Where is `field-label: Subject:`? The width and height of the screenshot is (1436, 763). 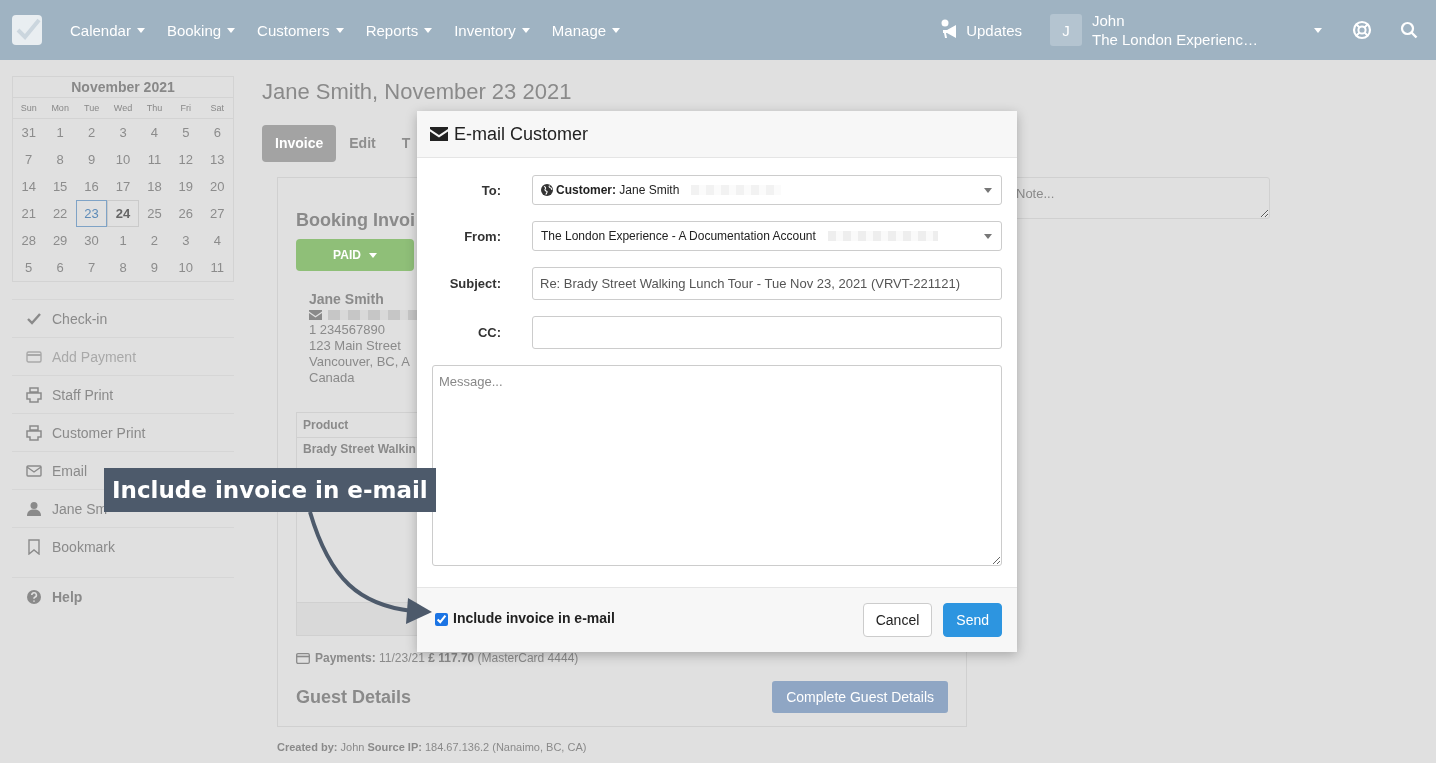 field-label: Subject: is located at coordinates (474, 283).